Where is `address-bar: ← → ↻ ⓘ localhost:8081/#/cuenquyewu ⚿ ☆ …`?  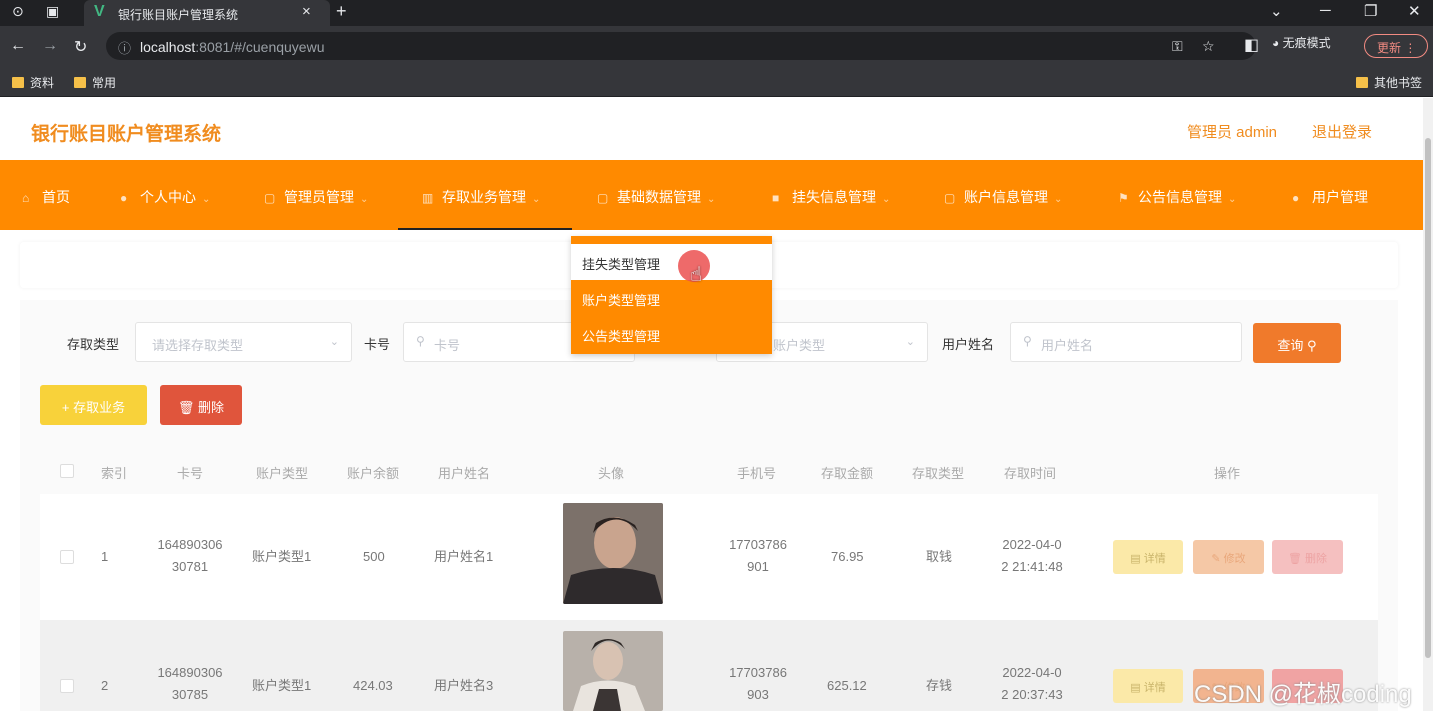 address-bar: ← → ↻ ⓘ localhost:8081/#/cuenquyewu ⚿ ☆ … is located at coordinates (716, 46).